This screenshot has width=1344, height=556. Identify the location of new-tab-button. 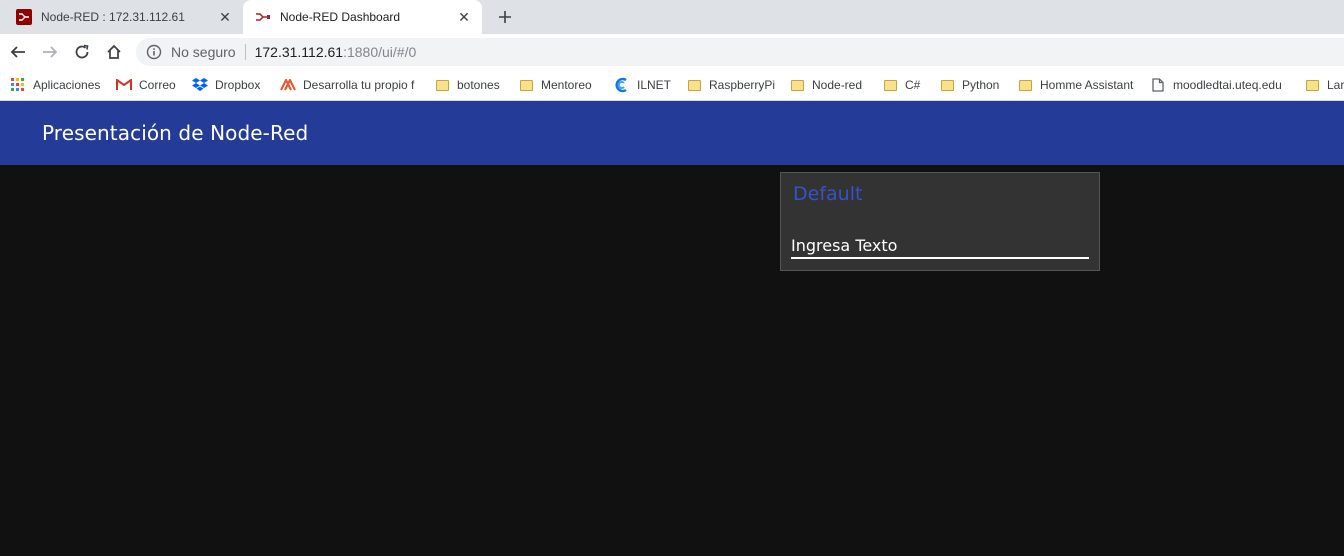
(505, 17).